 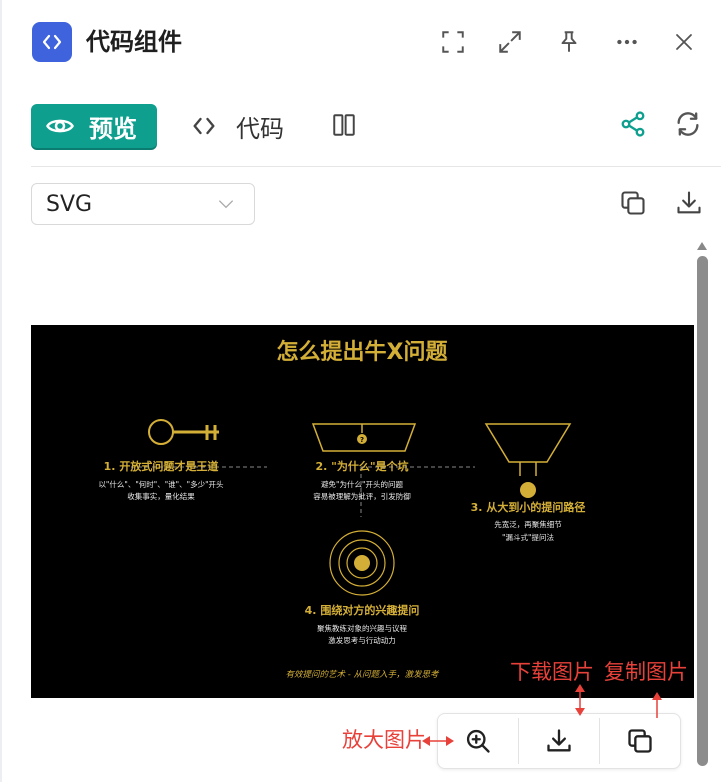 I want to click on download-code-button, so click(x=689, y=203).